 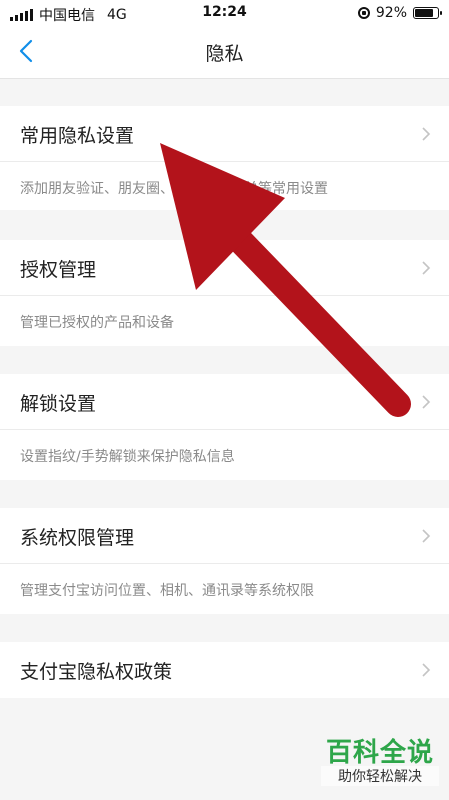 What do you see at coordinates (174, 189) in the screenshot?
I see `row-description: 添加朋友验证、朋友圈、通讯录黑名单等常用设置` at bounding box center [174, 189].